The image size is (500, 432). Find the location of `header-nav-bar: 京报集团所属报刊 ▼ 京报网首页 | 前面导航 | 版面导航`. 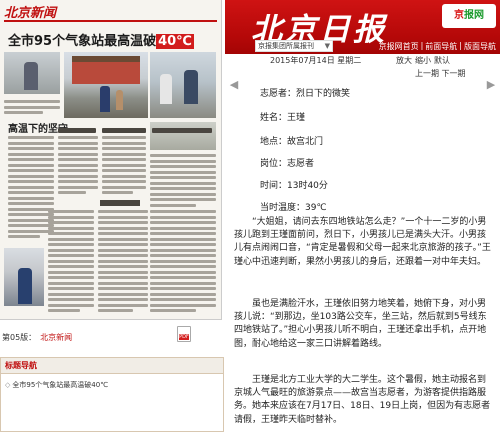

header-nav-bar: 京报集团所属报刊 ▼ 京报网首页 | 前面导航 | 版面导航 is located at coordinates (362, 46).